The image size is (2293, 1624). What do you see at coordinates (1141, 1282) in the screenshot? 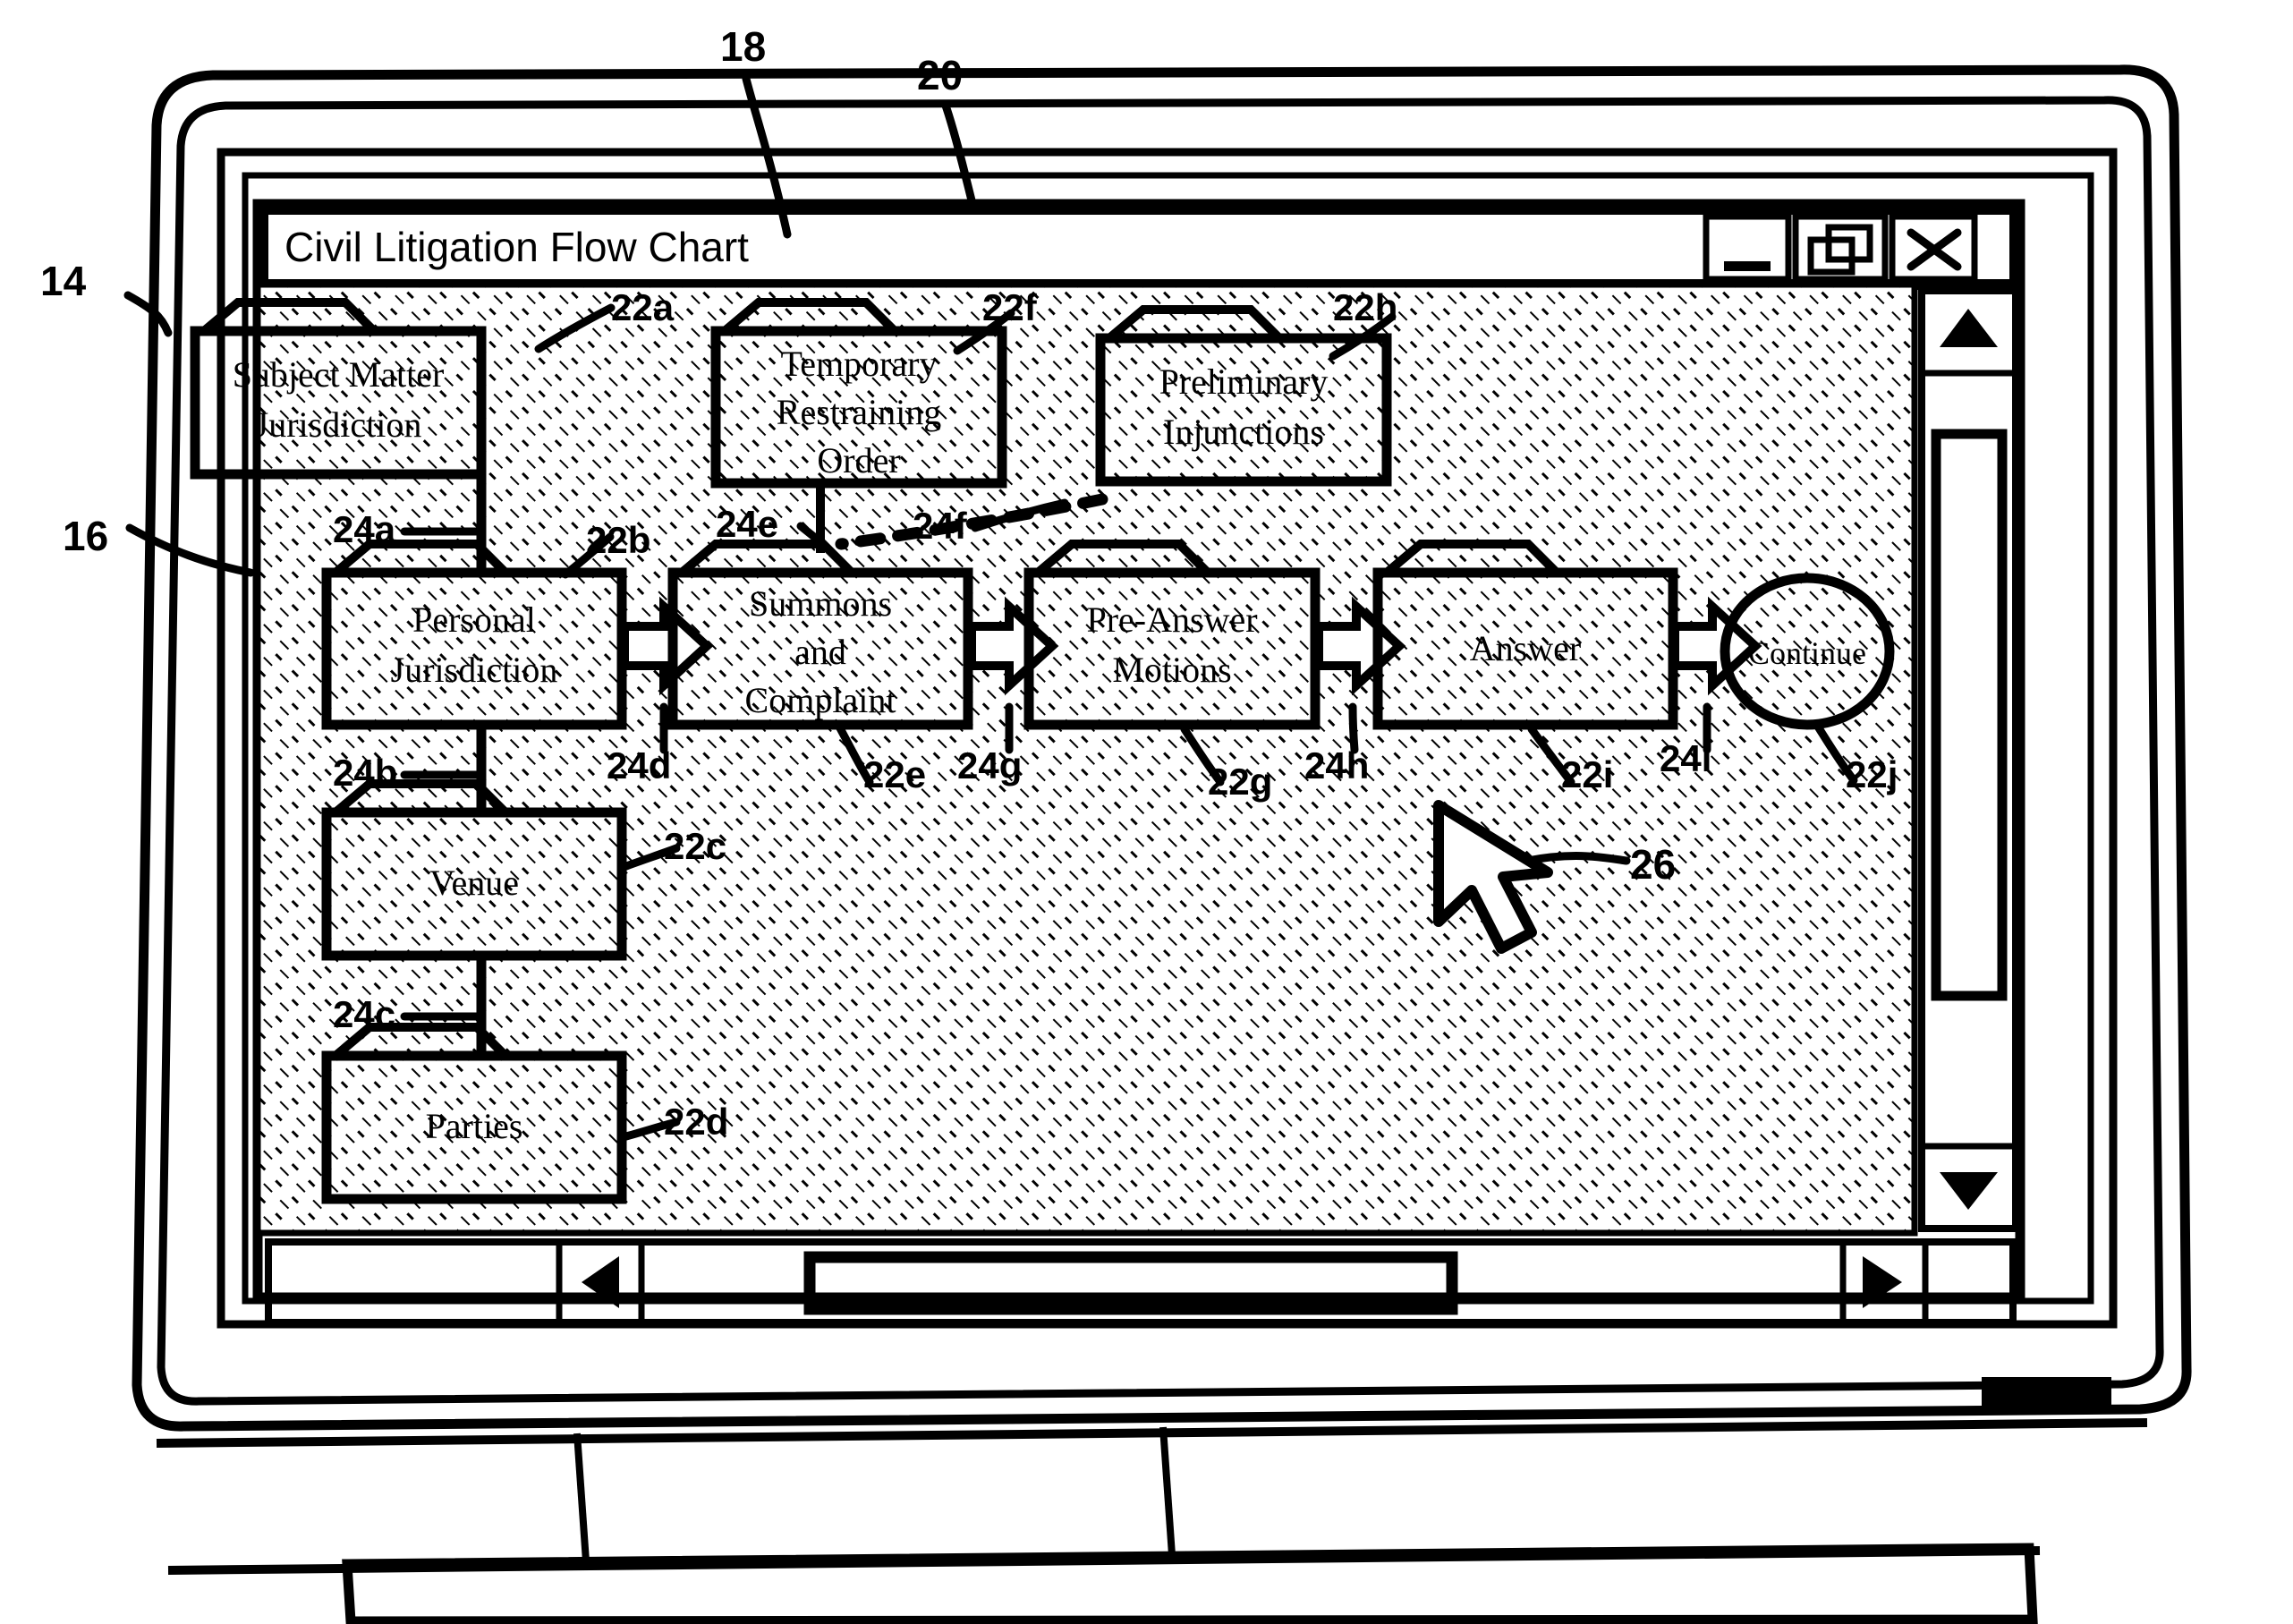
I see `horizontal-scrollbar` at bounding box center [1141, 1282].